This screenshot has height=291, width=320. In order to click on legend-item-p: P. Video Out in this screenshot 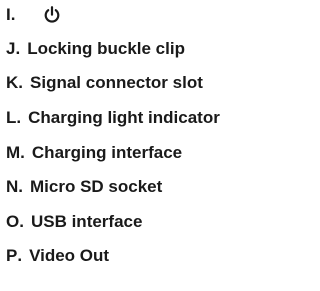, I will do `click(57, 256)`.